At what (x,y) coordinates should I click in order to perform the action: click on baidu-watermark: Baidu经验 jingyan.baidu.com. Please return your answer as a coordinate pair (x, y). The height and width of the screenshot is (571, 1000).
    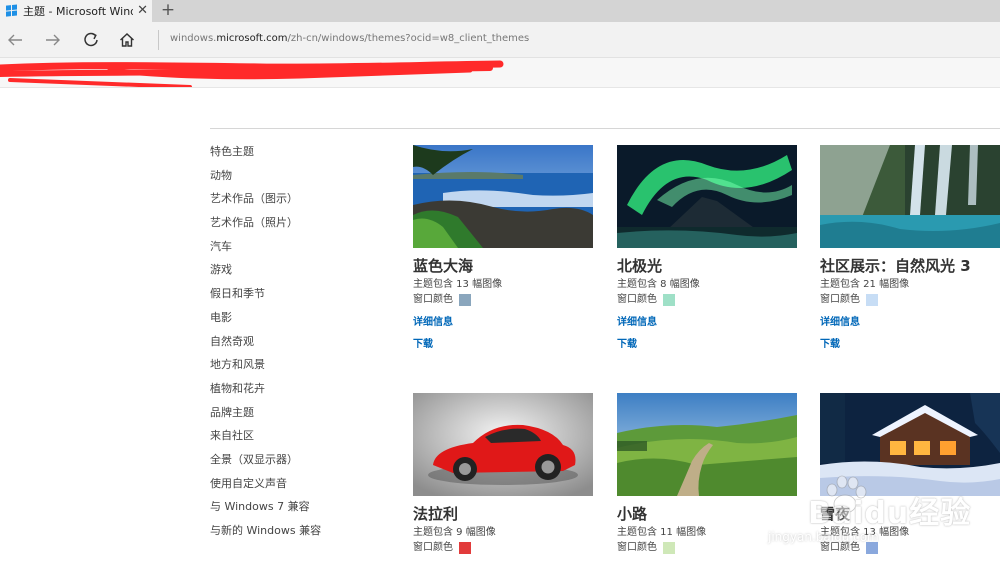
    Looking at the image, I should click on (884, 523).